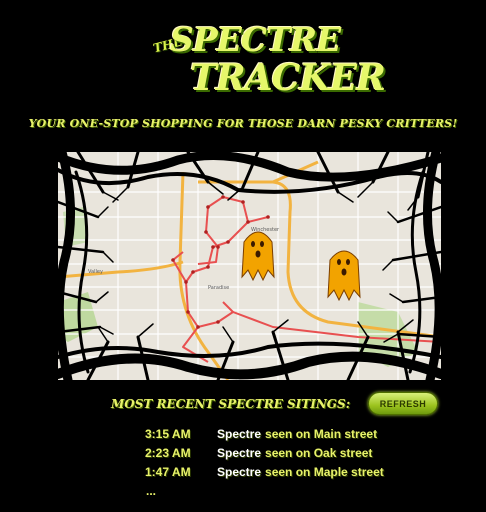 This screenshot has height=512, width=486. Describe the element at coordinates (168, 433) in the screenshot. I see `sighting-time: 3:15 AM` at that location.